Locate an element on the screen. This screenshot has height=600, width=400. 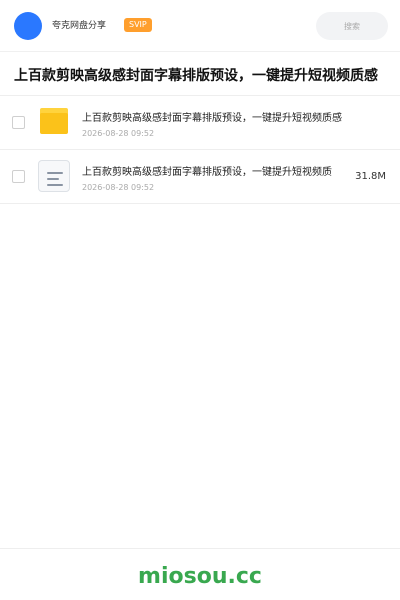
search-box is located at coordinates (352, 26).